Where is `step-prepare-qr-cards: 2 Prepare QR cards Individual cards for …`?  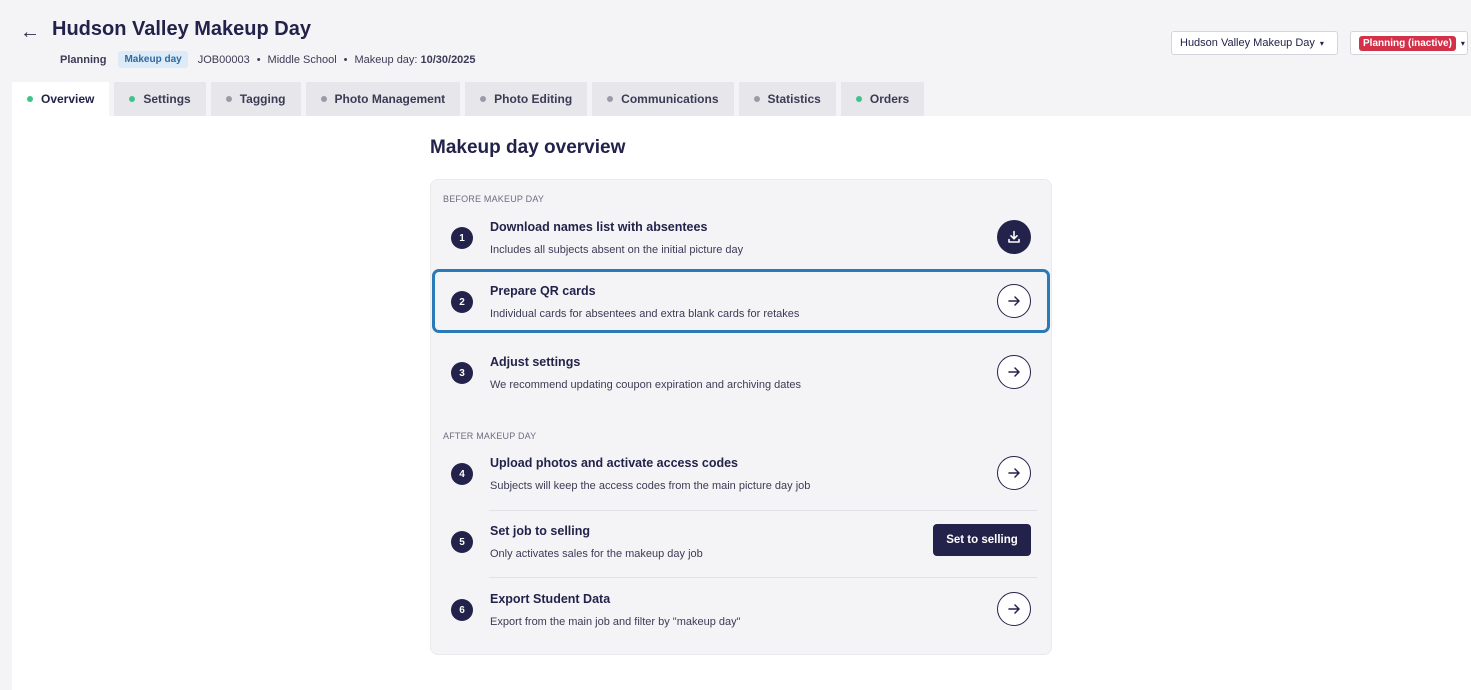
step-prepare-qr-cards: 2 Prepare QR cards Individual cards for … is located at coordinates (741, 301).